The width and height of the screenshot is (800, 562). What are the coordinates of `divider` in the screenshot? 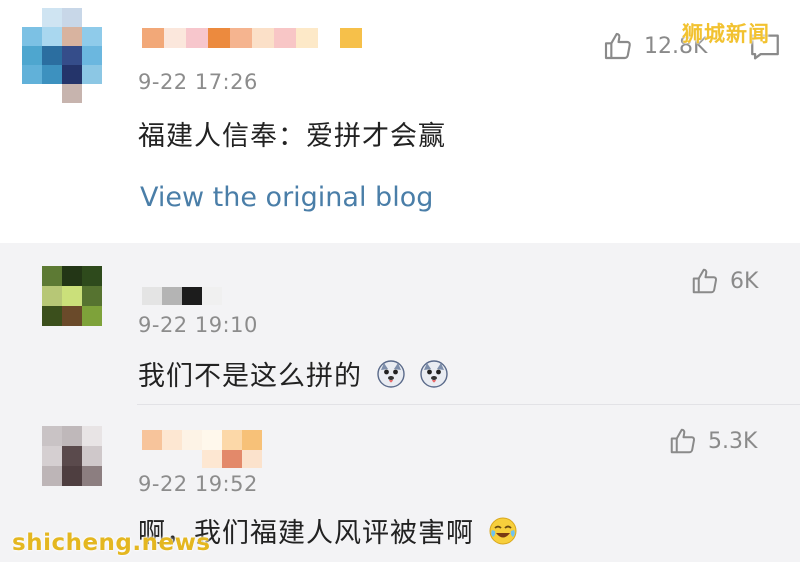 It's located at (468, 404).